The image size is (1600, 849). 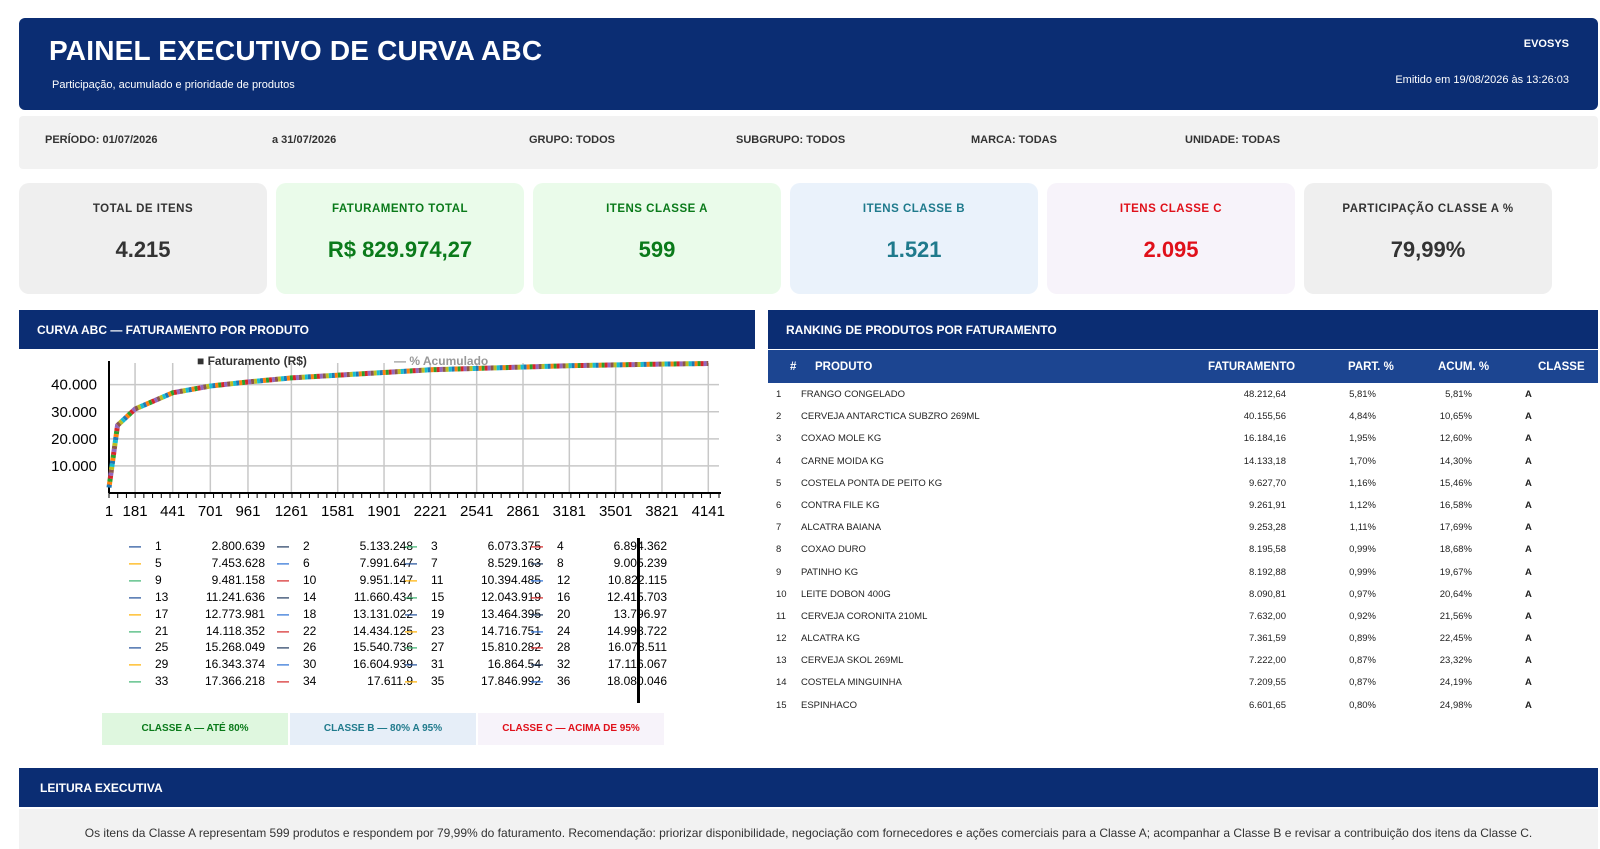 What do you see at coordinates (310, 630) in the screenshot?
I see `series-legend-id: 22` at bounding box center [310, 630].